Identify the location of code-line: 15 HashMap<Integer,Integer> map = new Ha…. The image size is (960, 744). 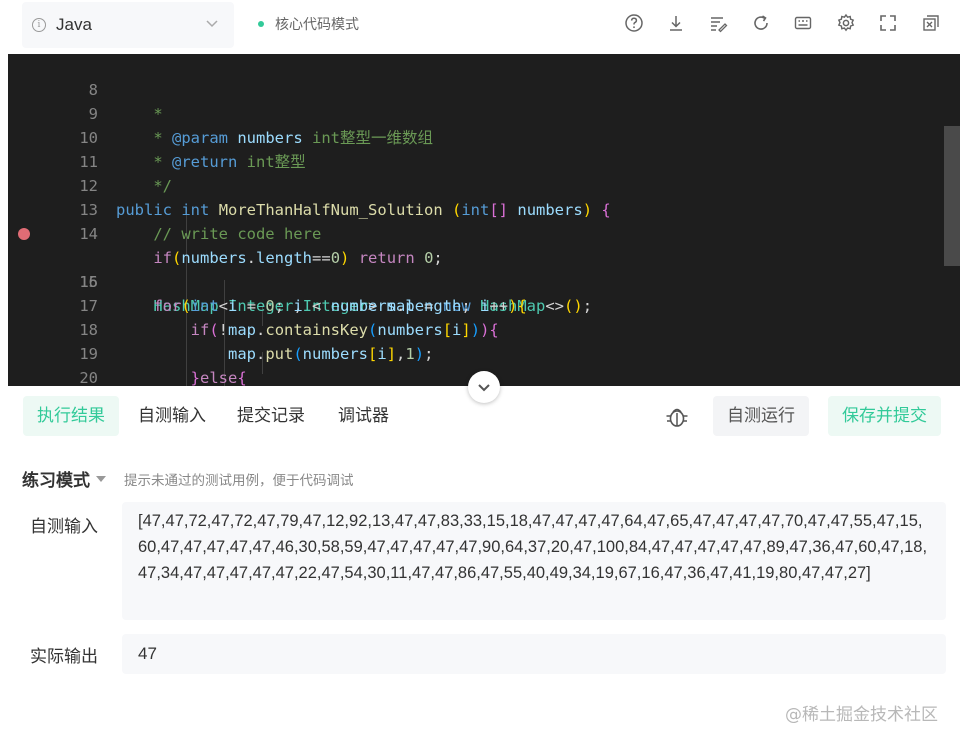
(484, 268).